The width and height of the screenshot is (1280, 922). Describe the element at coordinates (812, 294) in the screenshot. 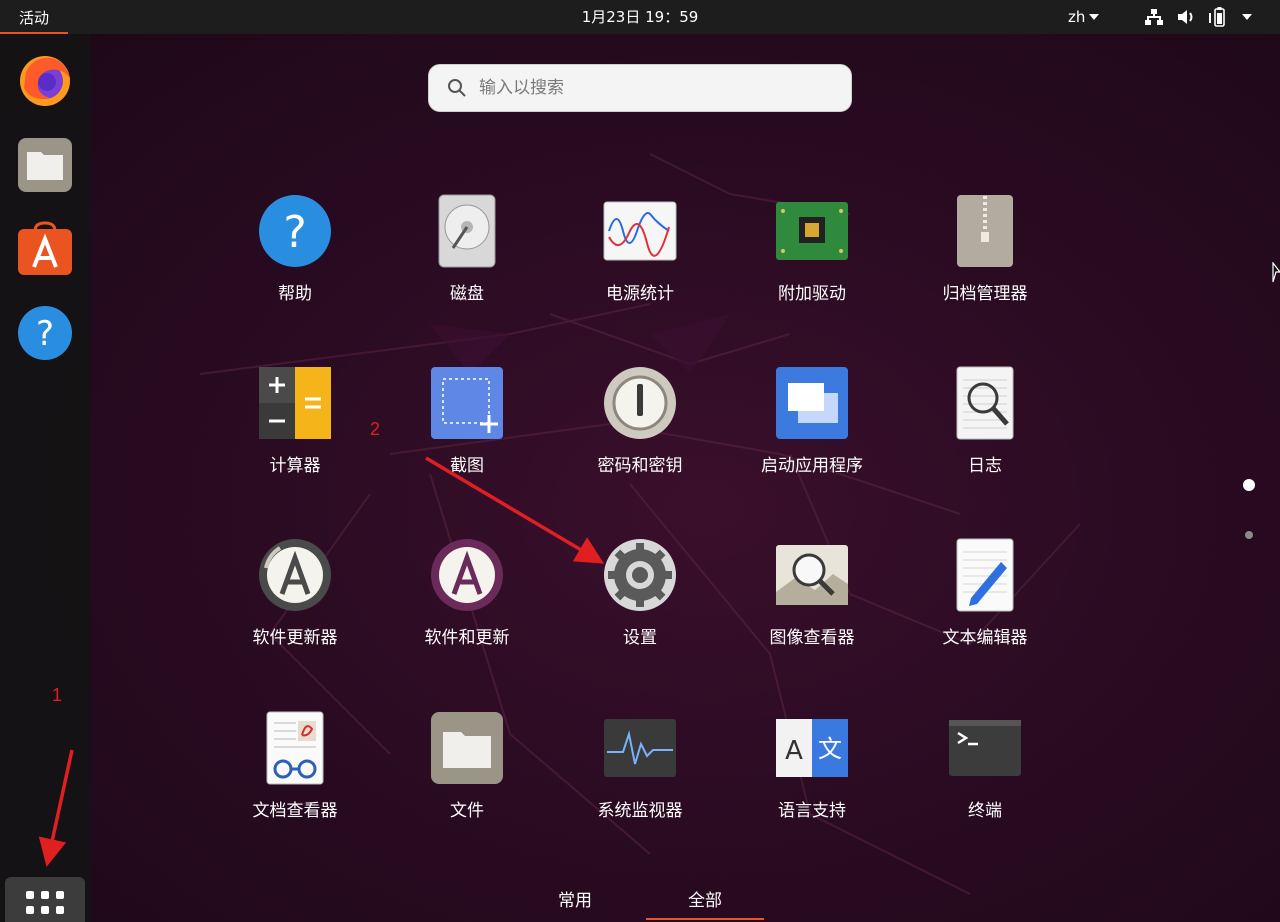

I see `app-label: 附加驱动` at that location.